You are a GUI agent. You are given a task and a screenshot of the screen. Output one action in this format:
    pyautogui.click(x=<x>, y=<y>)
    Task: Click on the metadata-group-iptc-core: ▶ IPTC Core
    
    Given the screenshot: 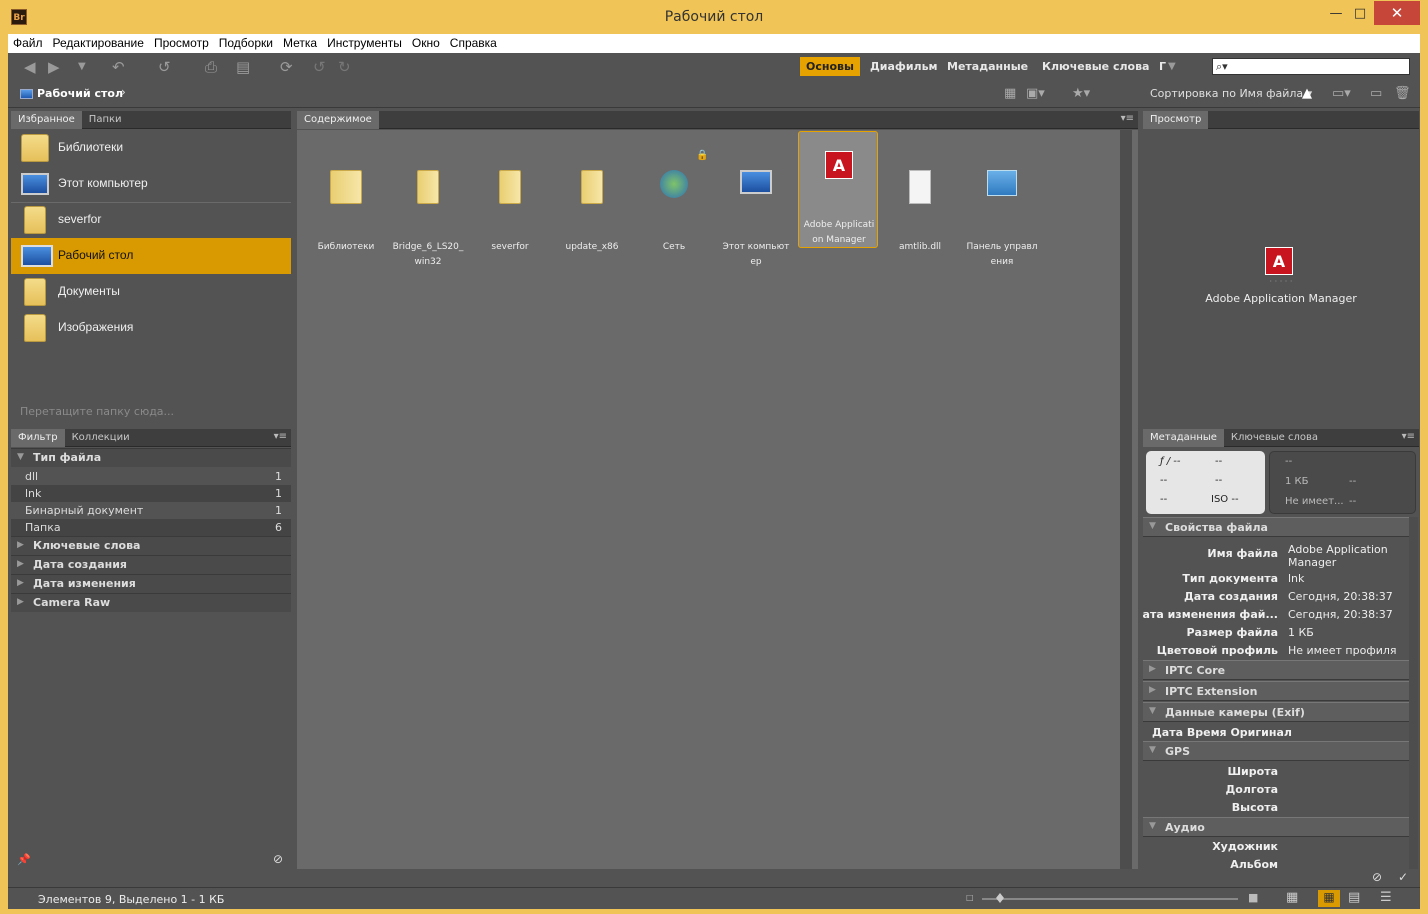 What is the action you would take?
    pyautogui.click(x=1276, y=670)
    